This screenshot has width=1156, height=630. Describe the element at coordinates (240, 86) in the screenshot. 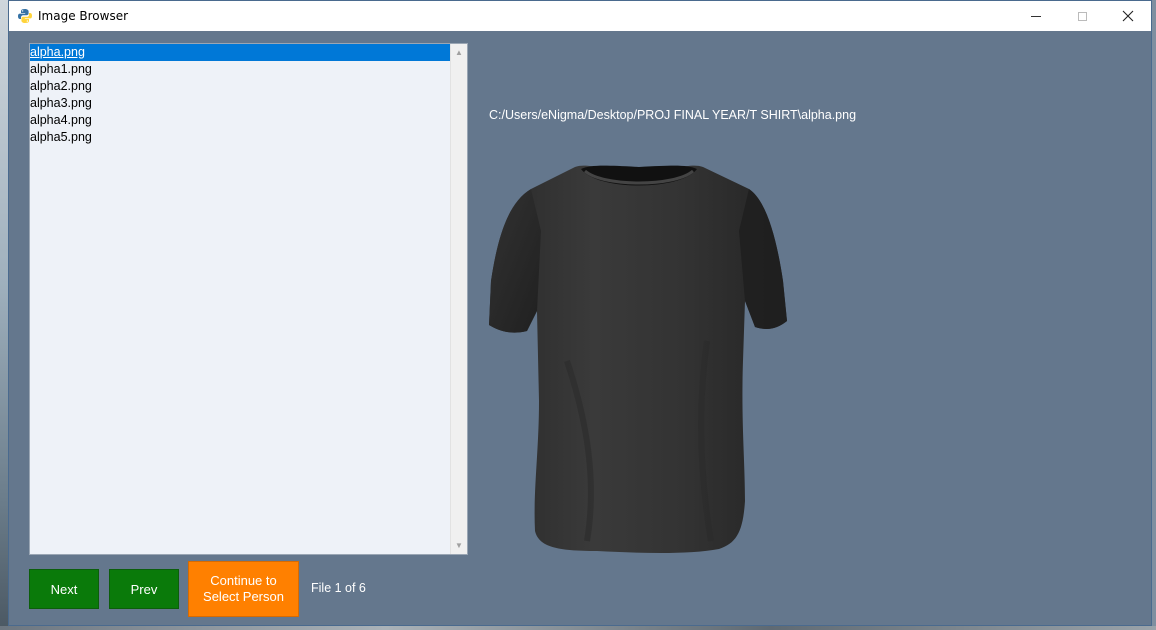

I see `file-list-item: alpha2.png` at that location.